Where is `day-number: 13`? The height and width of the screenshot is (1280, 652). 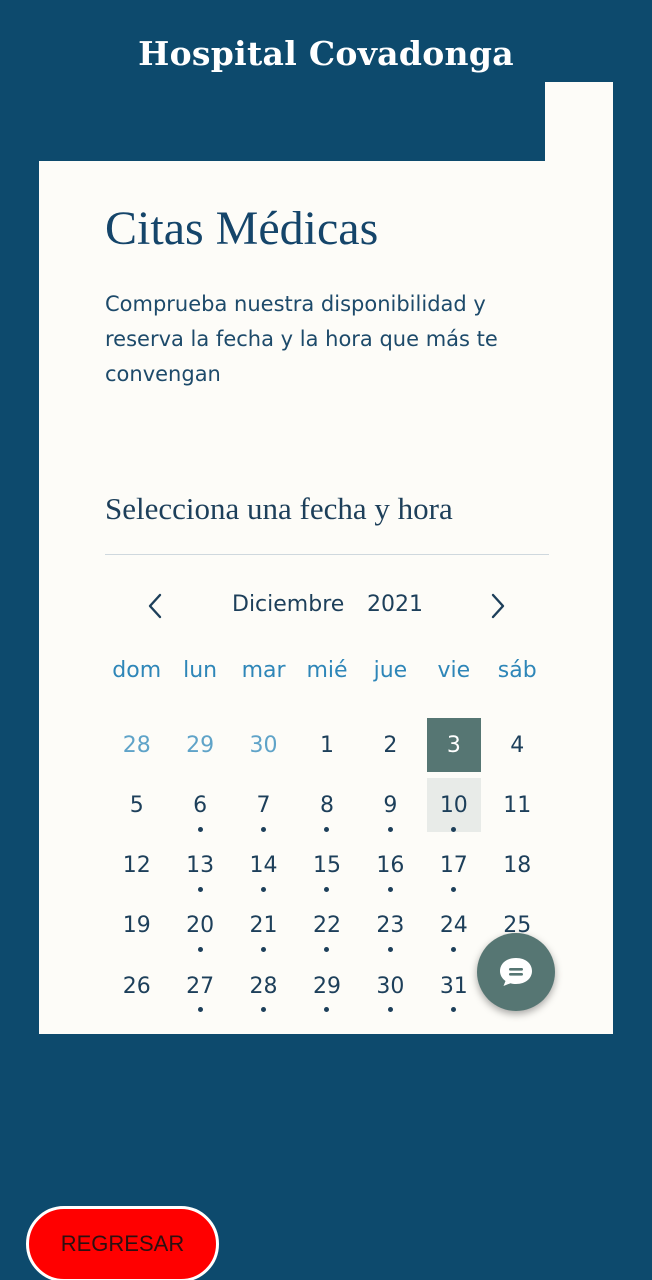
day-number: 13 is located at coordinates (200, 866).